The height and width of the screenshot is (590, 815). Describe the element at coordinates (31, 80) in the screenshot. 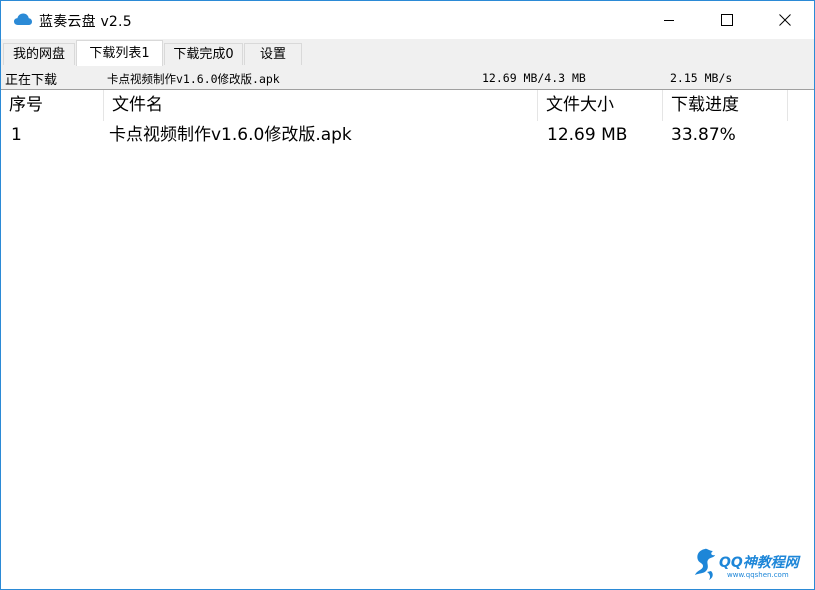

I see `status-label: 正在下载` at that location.